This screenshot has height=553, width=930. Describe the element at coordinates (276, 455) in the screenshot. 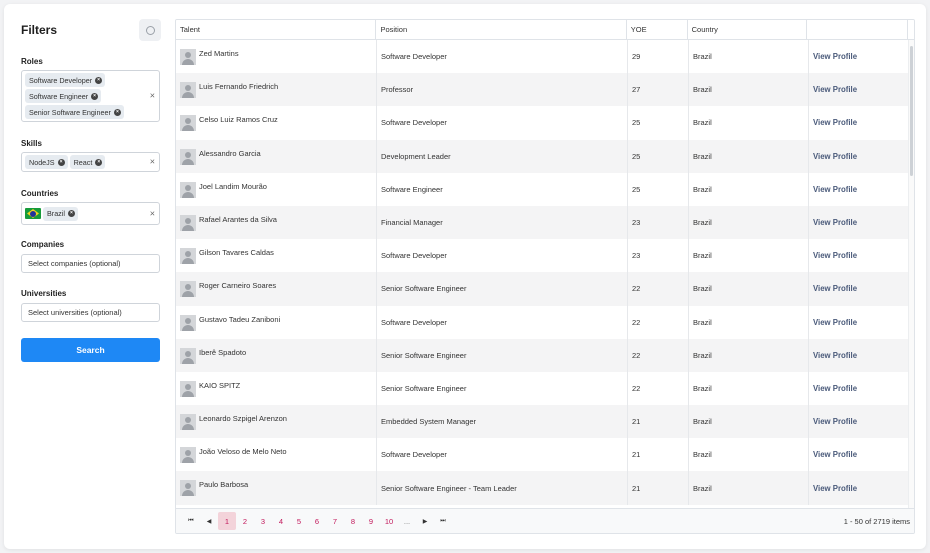

I see `talent-cell: João Veloso de Melo Neto` at that location.